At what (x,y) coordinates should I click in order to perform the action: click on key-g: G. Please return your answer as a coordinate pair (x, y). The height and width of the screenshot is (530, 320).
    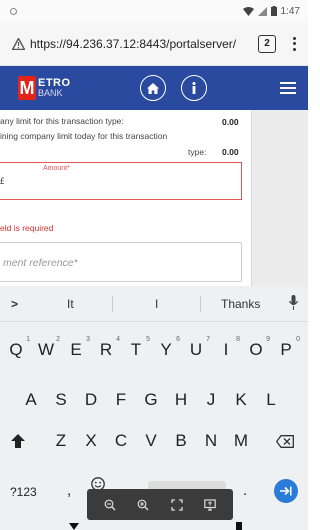
    Looking at the image, I should click on (151, 400).